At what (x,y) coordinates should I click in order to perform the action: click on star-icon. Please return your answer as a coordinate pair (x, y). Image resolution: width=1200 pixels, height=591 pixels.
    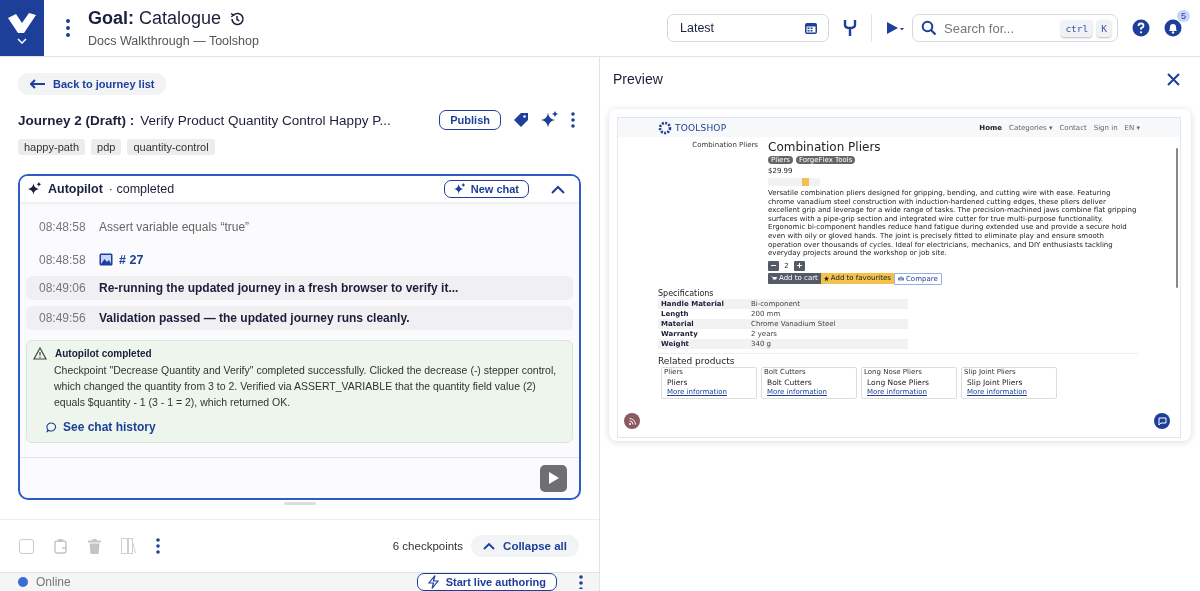
    Looking at the image, I should click on (826, 278).